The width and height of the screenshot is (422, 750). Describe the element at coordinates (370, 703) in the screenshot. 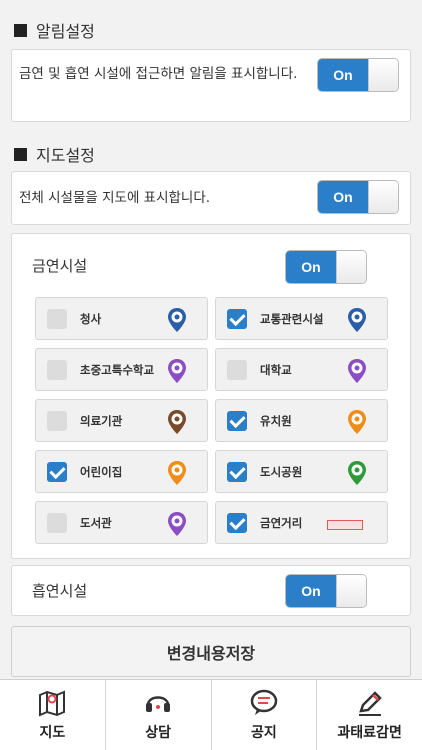

I see `pencil-icon` at that location.